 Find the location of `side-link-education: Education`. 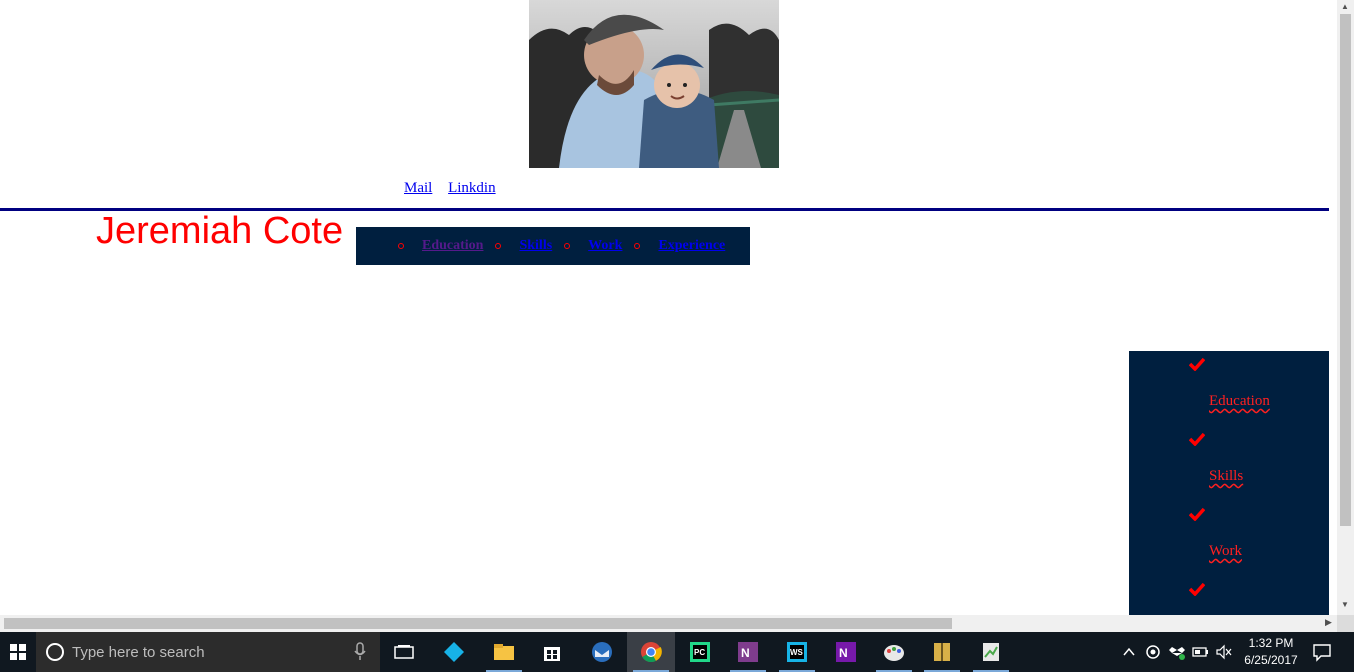

side-link-education: Education is located at coordinates (1239, 401).